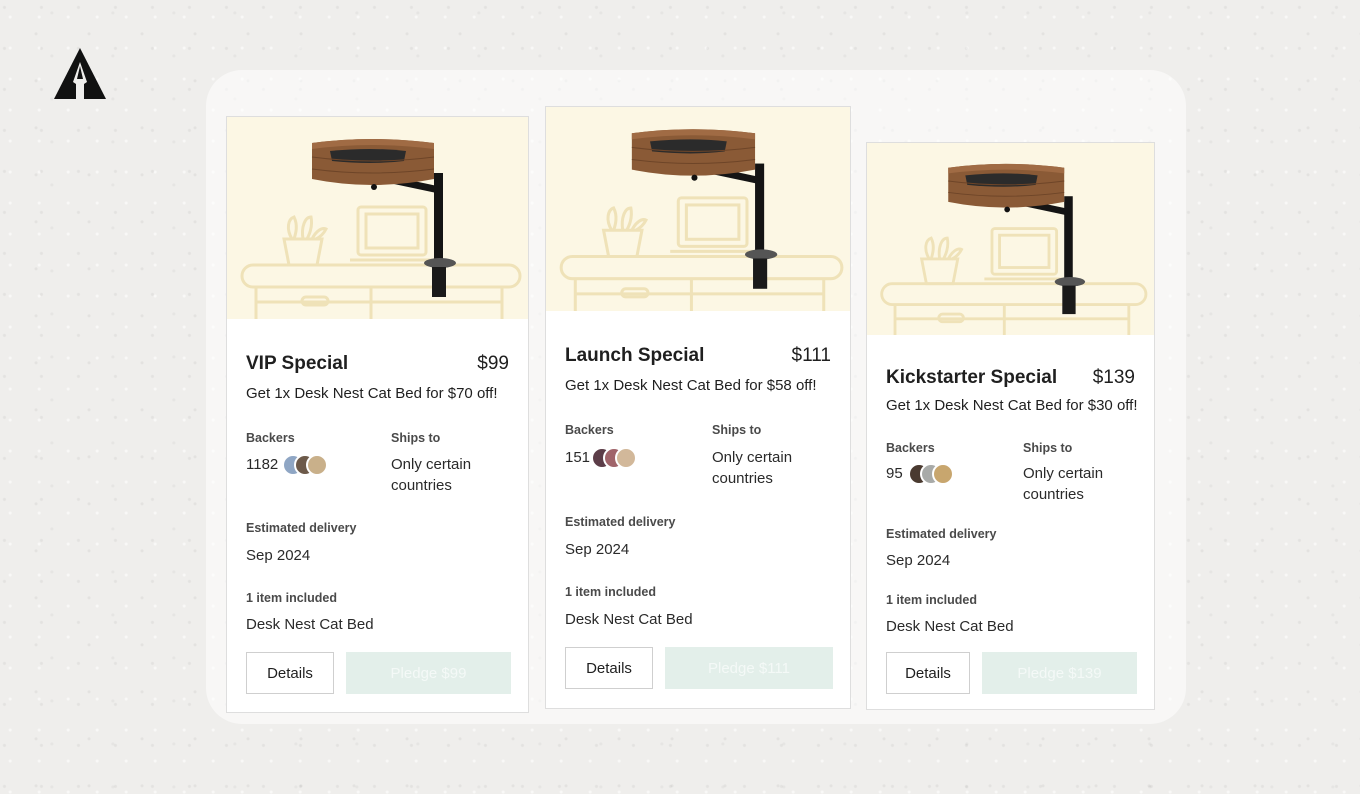 This screenshot has height=794, width=1360. Describe the element at coordinates (1113, 377) in the screenshot. I see `reward-price: $139` at that location.